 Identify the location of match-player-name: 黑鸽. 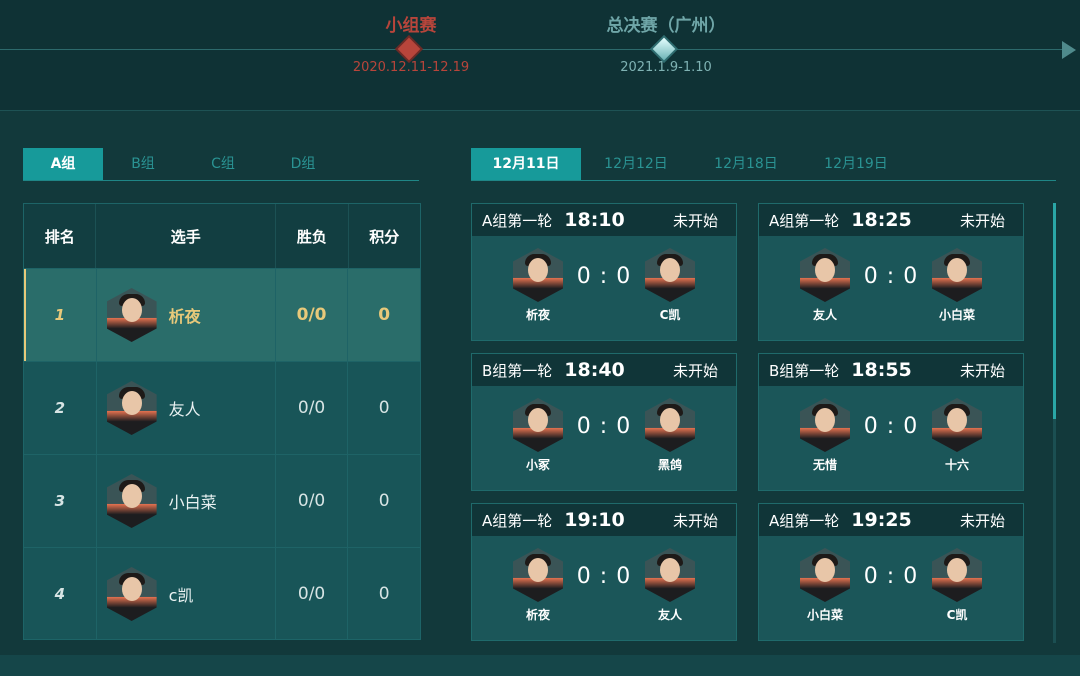
(669, 465).